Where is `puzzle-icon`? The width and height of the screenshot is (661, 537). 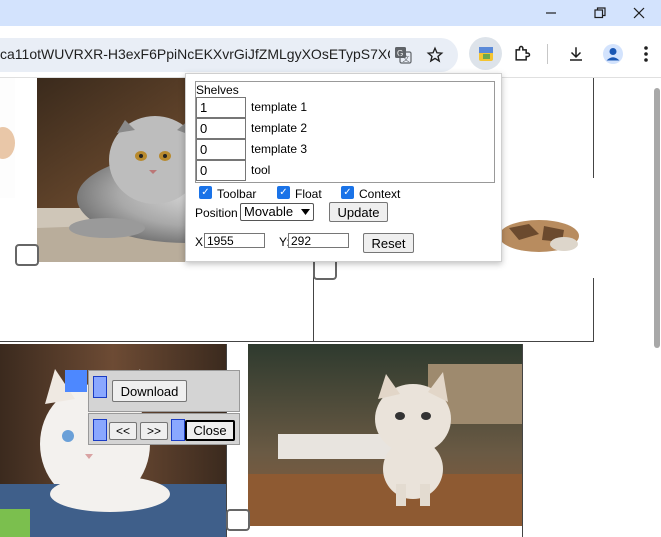 puzzle-icon is located at coordinates (521, 53).